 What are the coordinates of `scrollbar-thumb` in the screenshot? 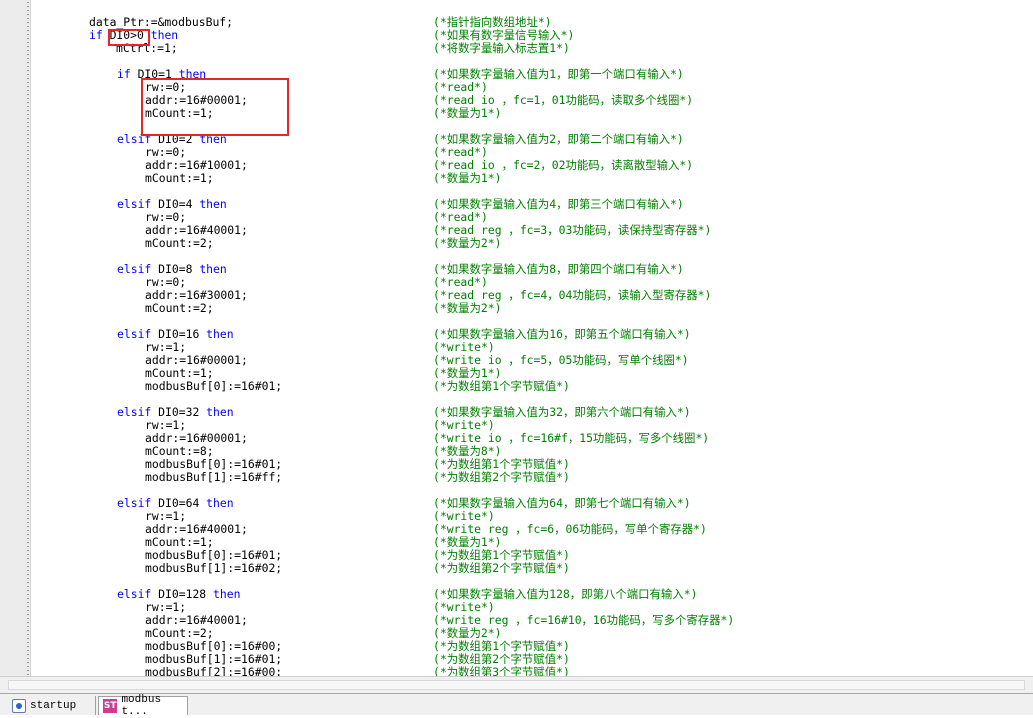 It's located at (516, 685).